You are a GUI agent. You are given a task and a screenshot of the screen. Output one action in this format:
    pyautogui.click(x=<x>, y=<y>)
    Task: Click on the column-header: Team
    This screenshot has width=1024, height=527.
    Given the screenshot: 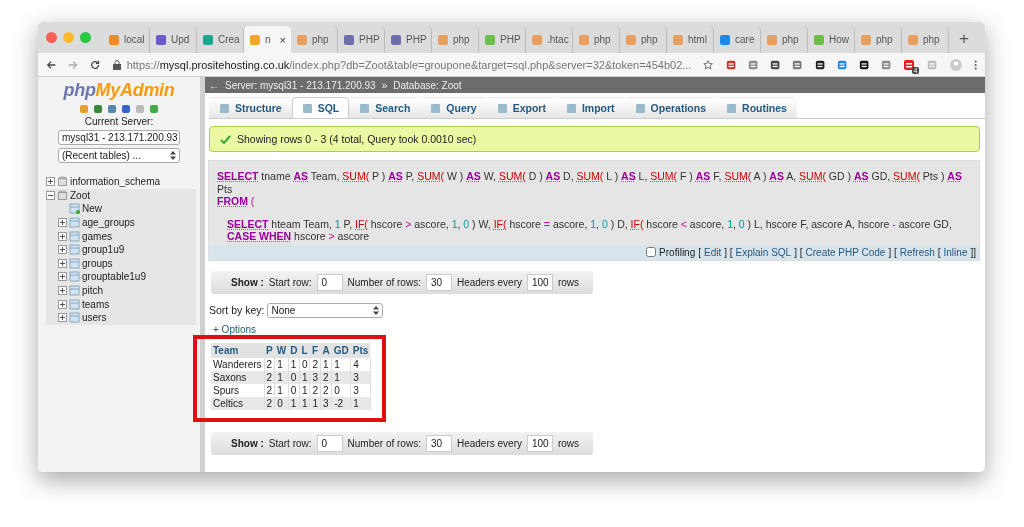 What is the action you would take?
    pyautogui.click(x=238, y=350)
    